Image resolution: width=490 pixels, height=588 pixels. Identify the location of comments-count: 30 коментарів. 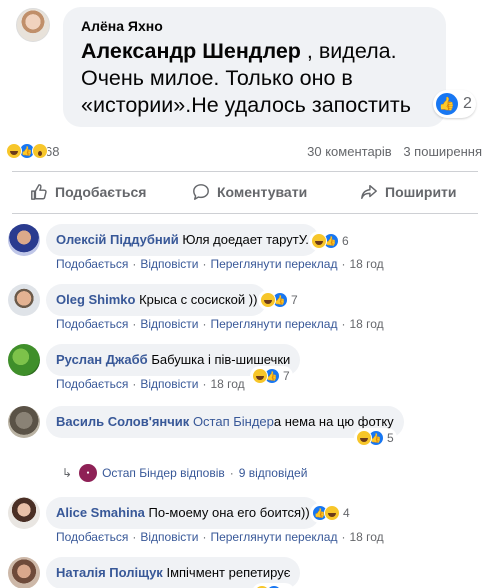
(349, 151).